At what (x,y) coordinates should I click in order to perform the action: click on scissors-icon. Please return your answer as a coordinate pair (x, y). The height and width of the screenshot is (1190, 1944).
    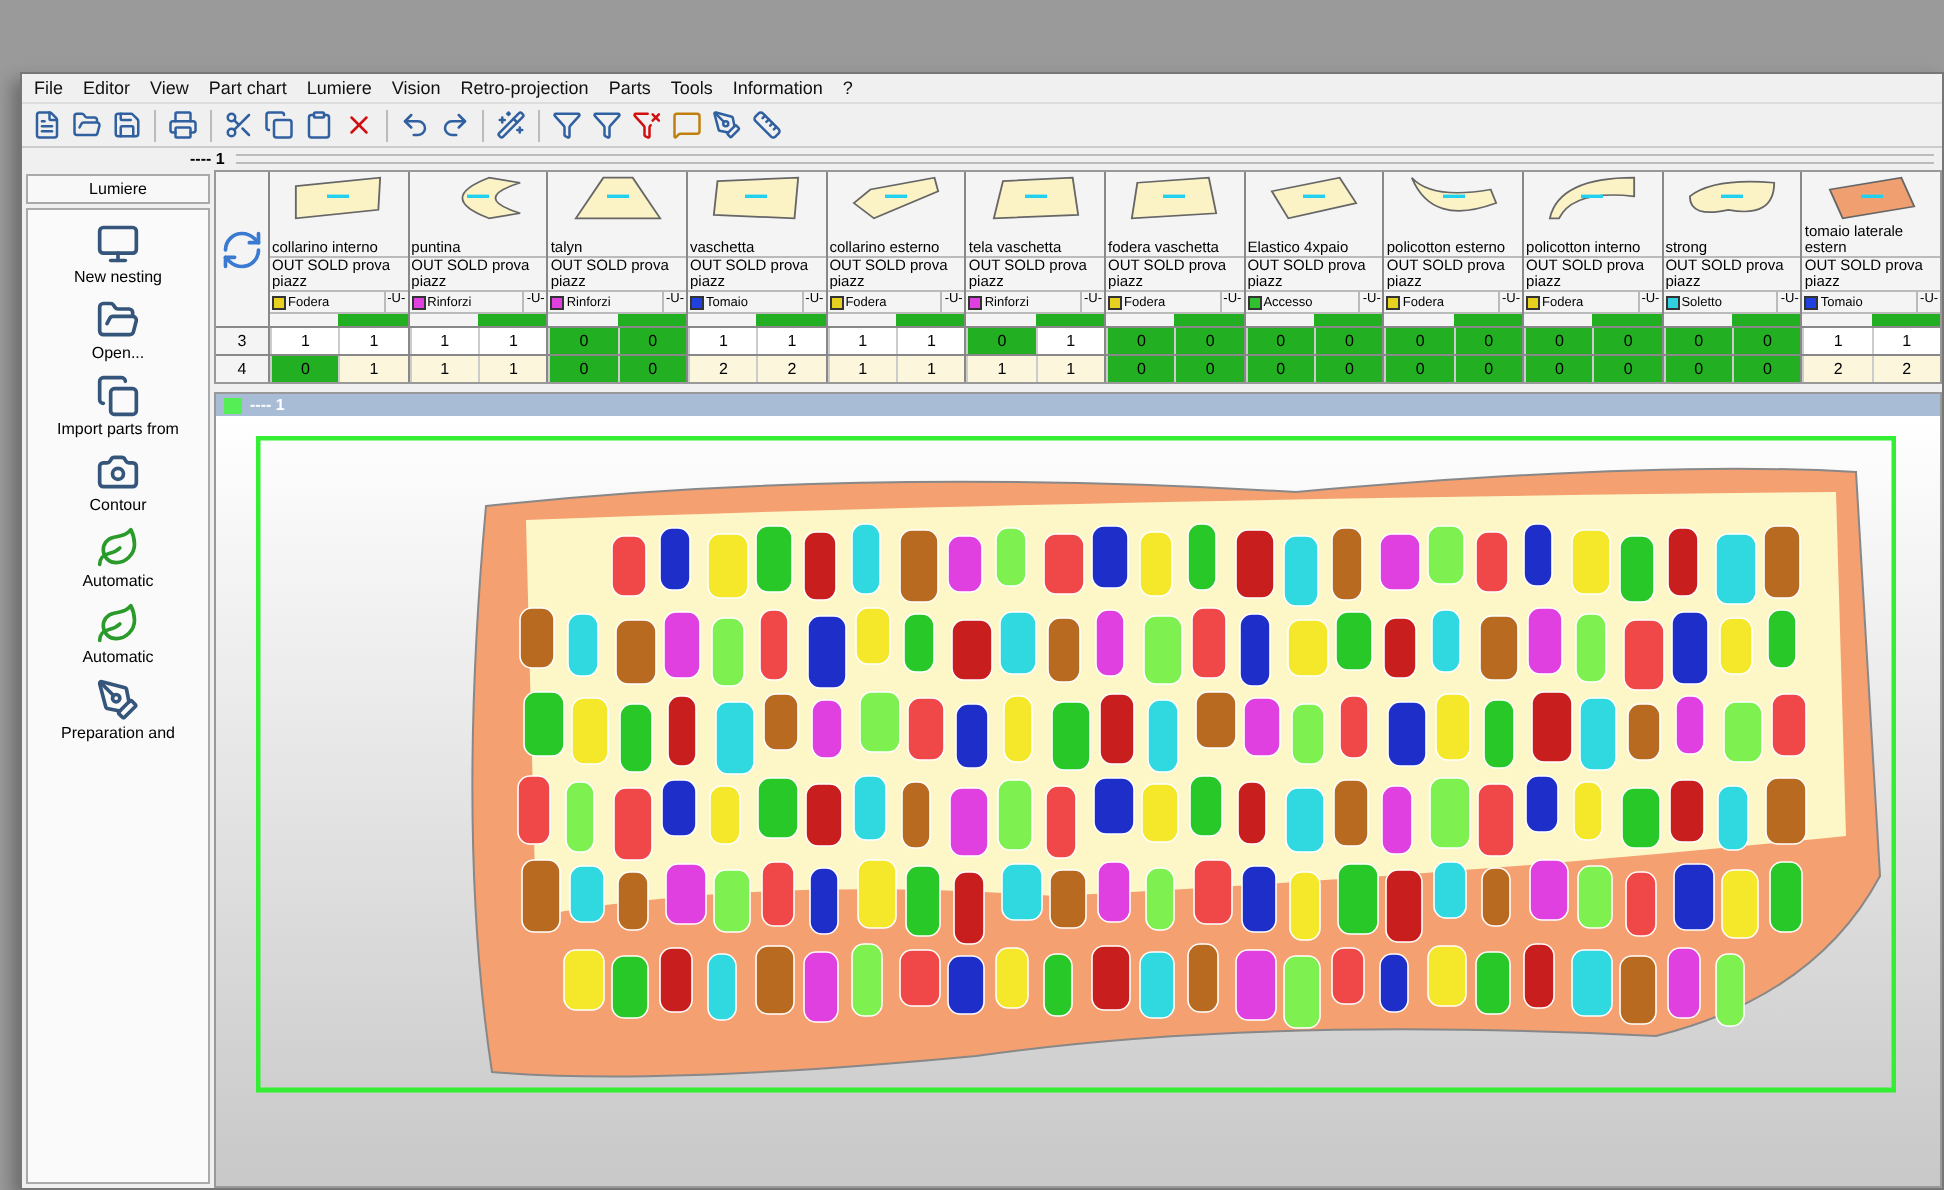
    Looking at the image, I should click on (239, 125).